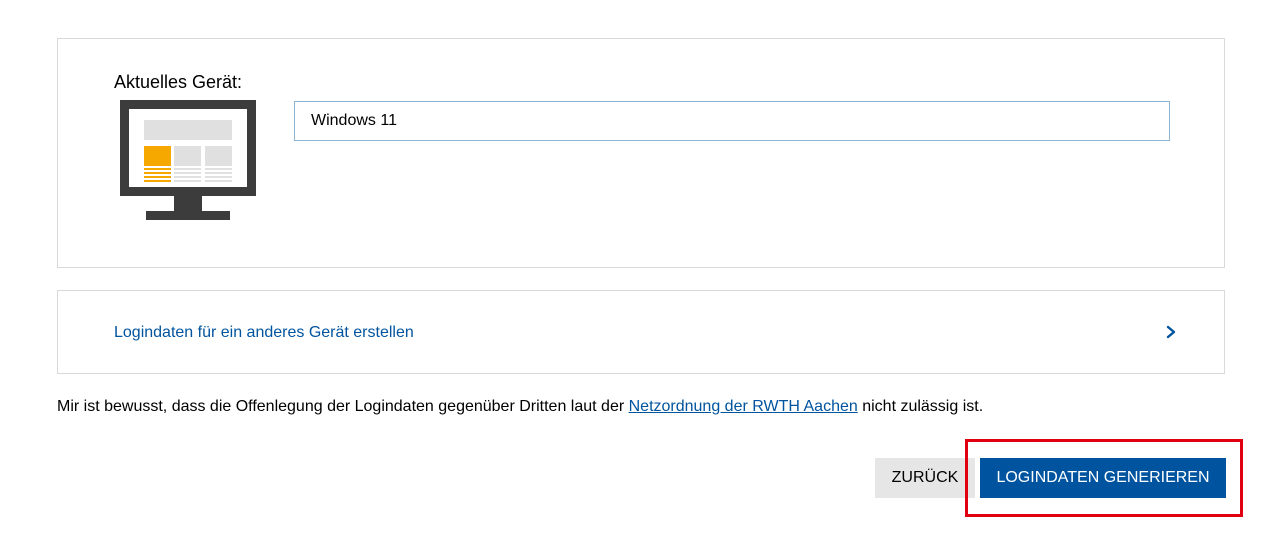 This screenshot has width=1267, height=543. I want to click on current-device-title: Aktuelles Gerät:, so click(178, 82).